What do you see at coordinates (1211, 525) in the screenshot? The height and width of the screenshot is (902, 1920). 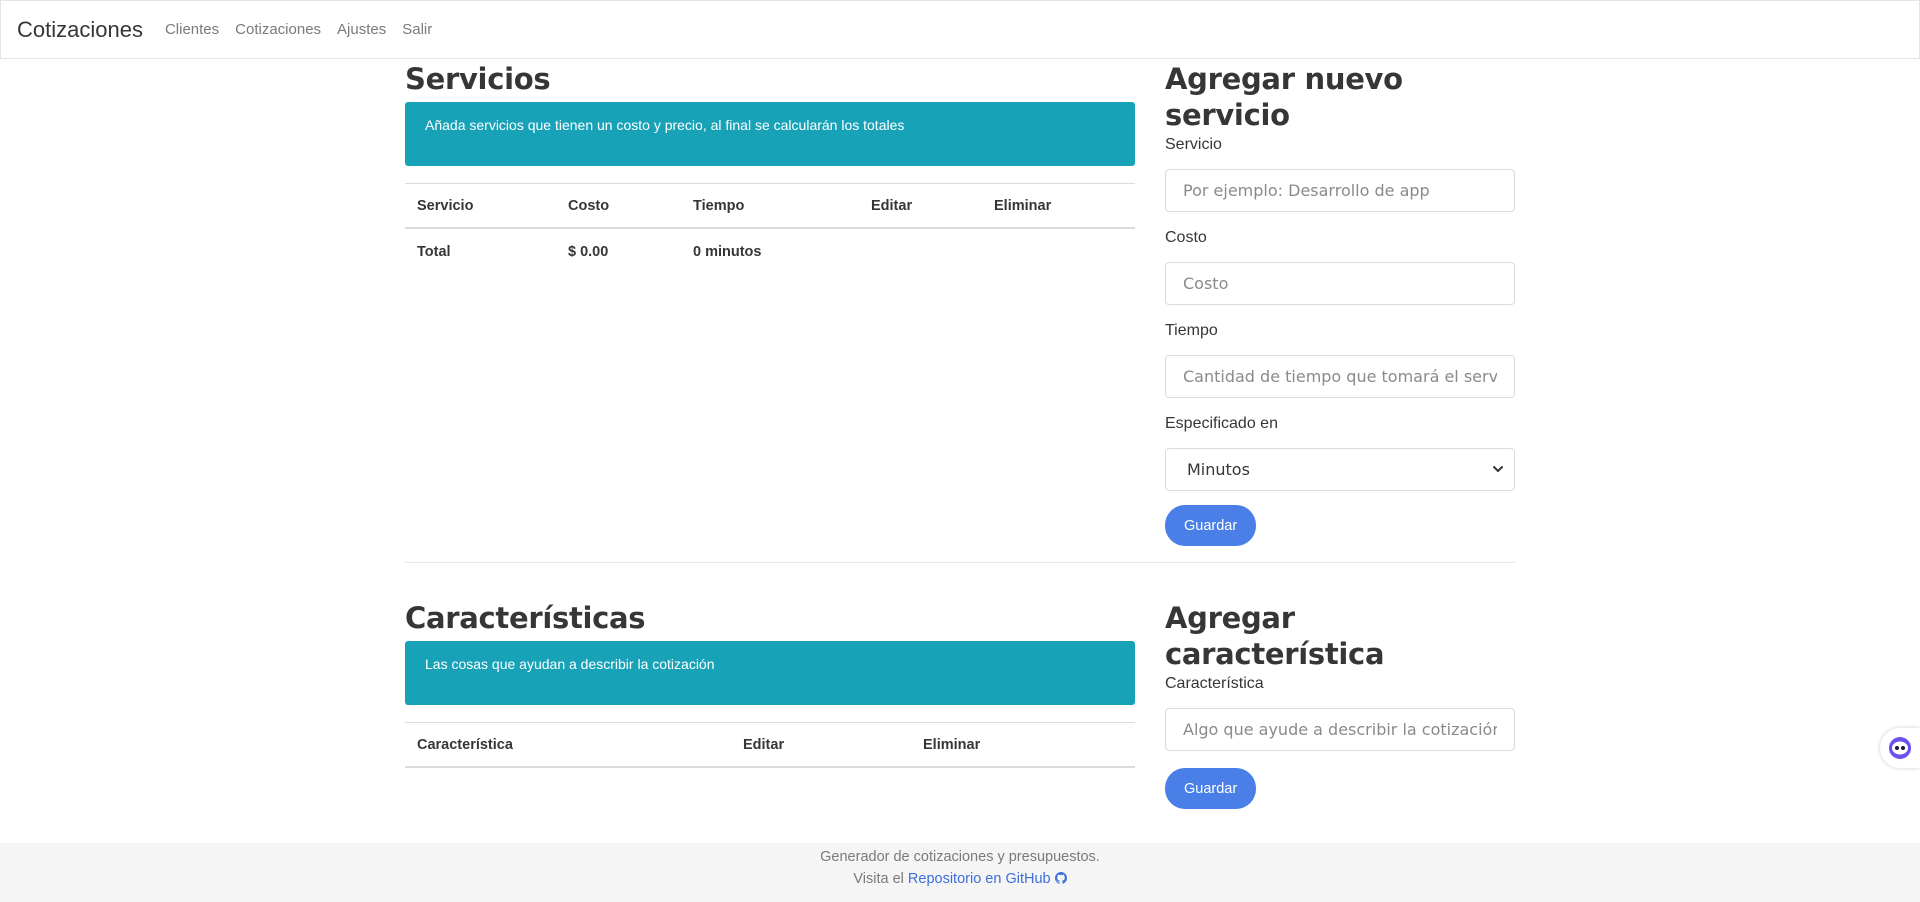 I see `save-service-button: Guardar` at bounding box center [1211, 525].